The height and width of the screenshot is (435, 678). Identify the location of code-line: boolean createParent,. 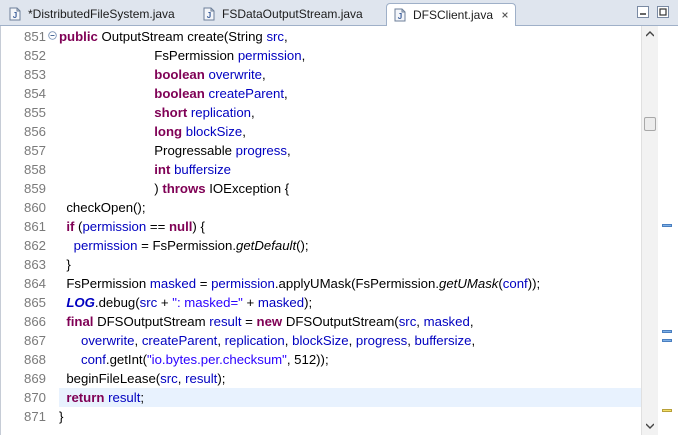
(350, 93).